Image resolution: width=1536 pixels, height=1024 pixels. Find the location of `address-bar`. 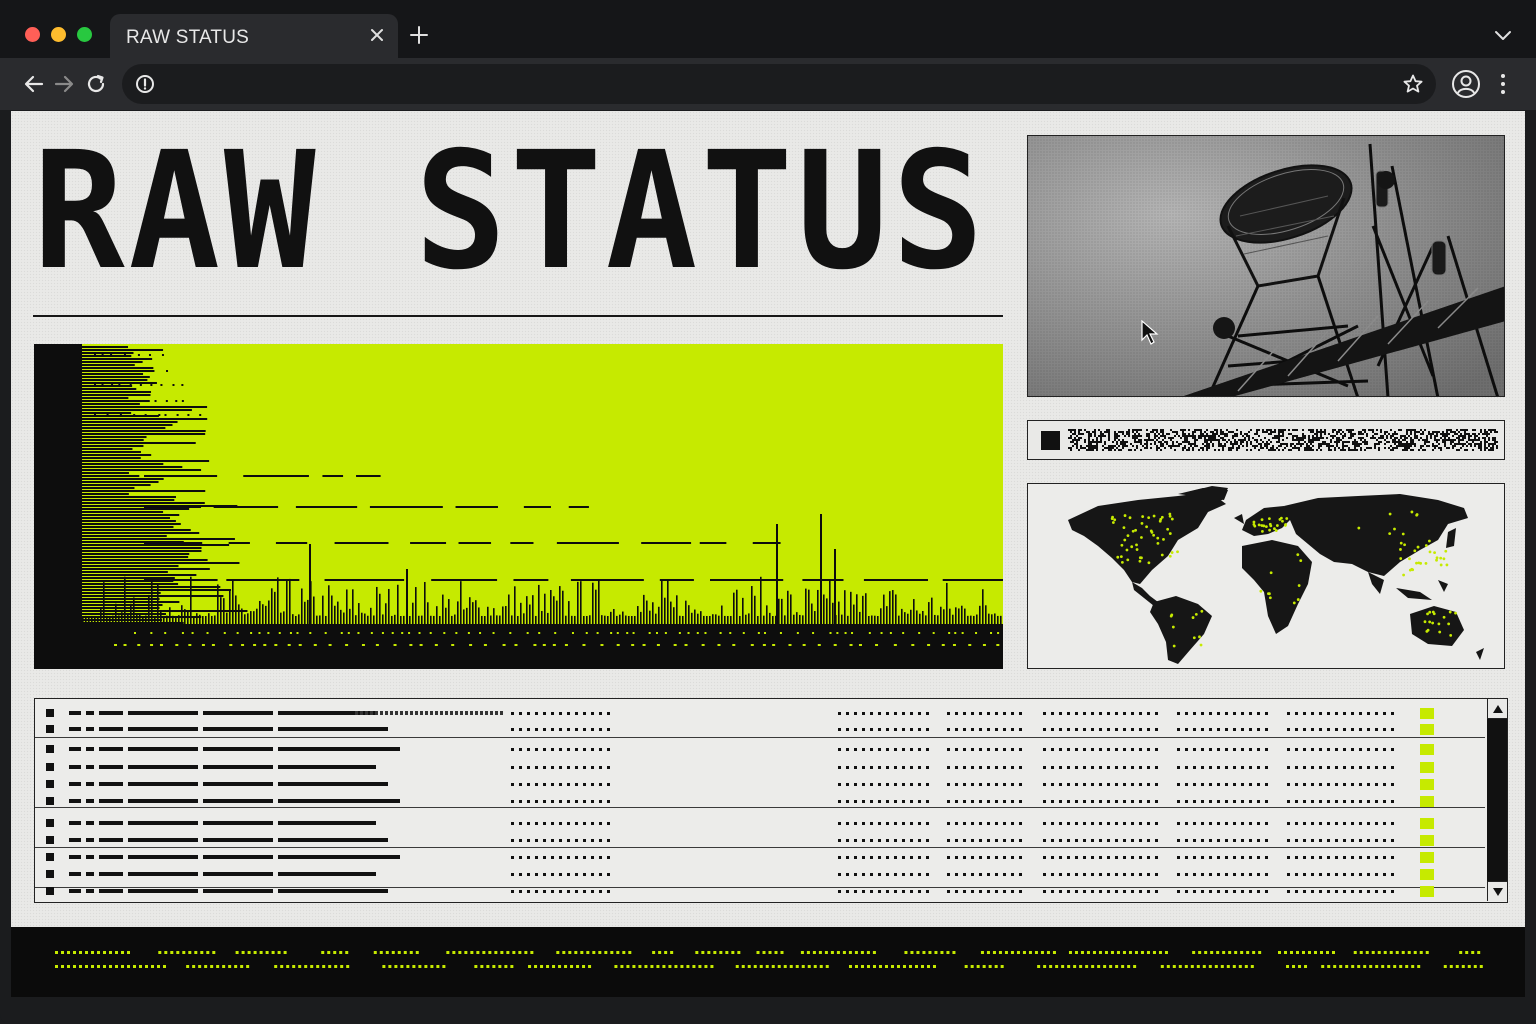

address-bar is located at coordinates (779, 84).